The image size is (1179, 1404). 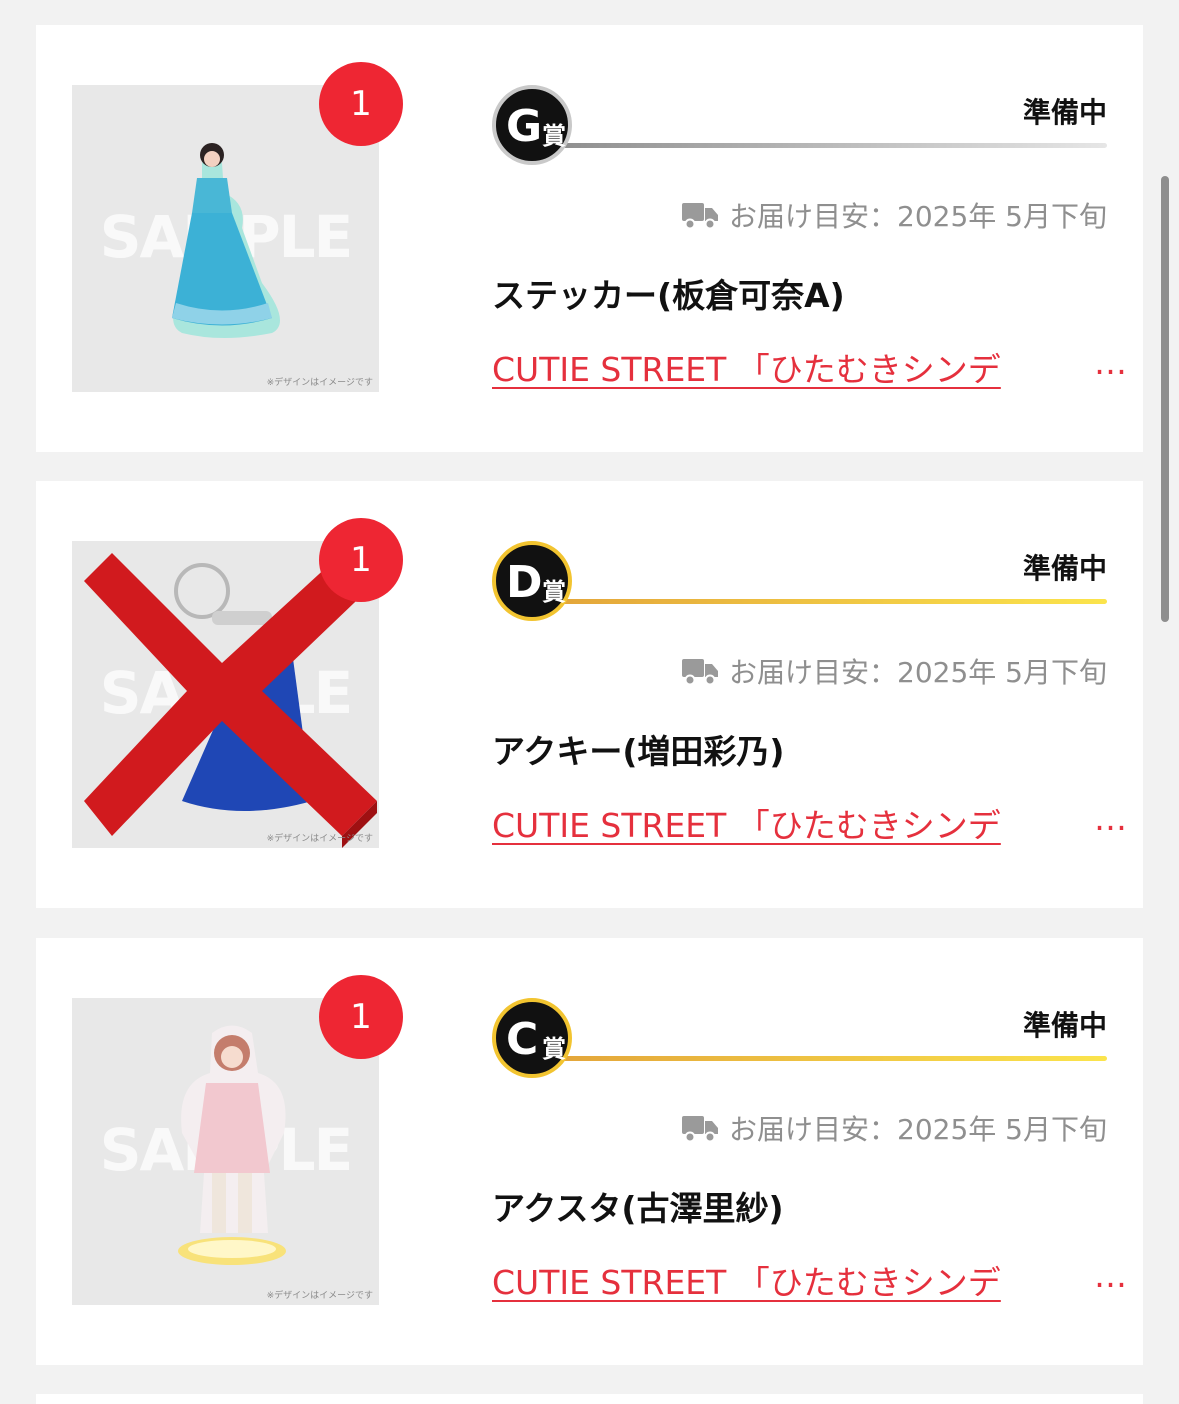 What do you see at coordinates (799, 1043) in the screenshot?
I see `prize-rank-row: C 賞` at bounding box center [799, 1043].